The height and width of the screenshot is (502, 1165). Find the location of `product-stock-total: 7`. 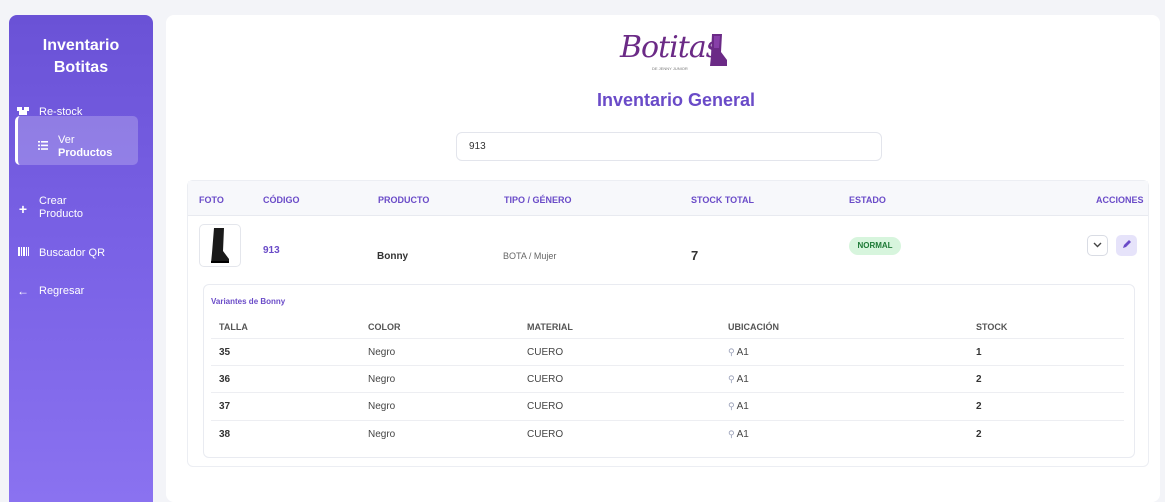

product-stock-total: 7 is located at coordinates (695, 255).